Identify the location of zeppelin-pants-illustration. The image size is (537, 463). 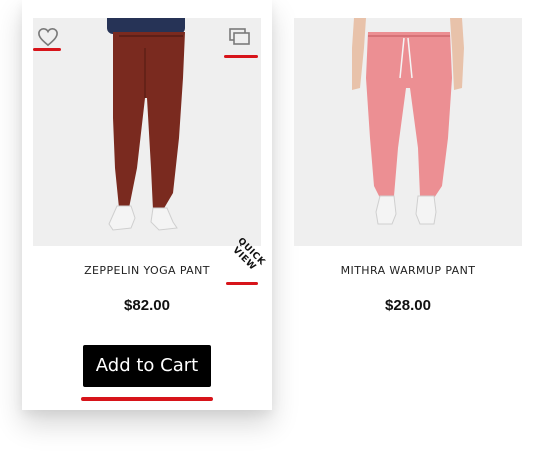
(146, 131).